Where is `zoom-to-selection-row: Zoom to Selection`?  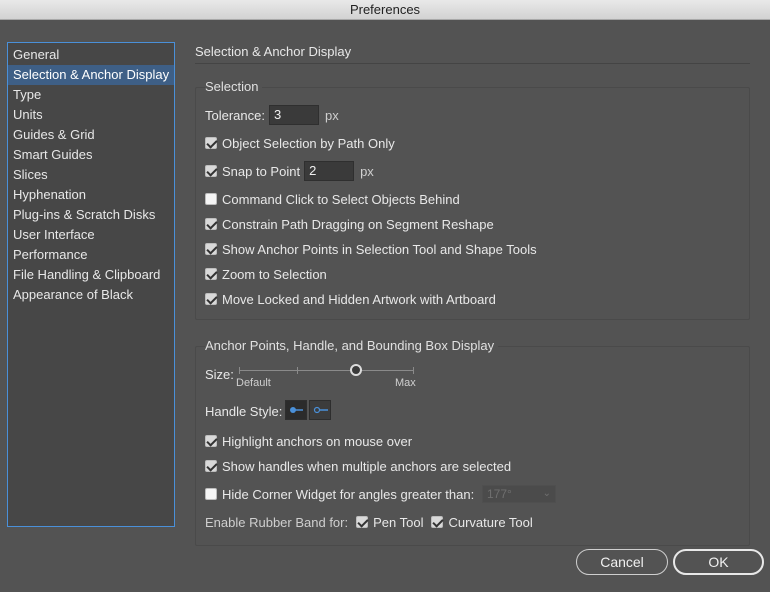 zoom-to-selection-row: Zoom to Selection is located at coordinates (266, 274).